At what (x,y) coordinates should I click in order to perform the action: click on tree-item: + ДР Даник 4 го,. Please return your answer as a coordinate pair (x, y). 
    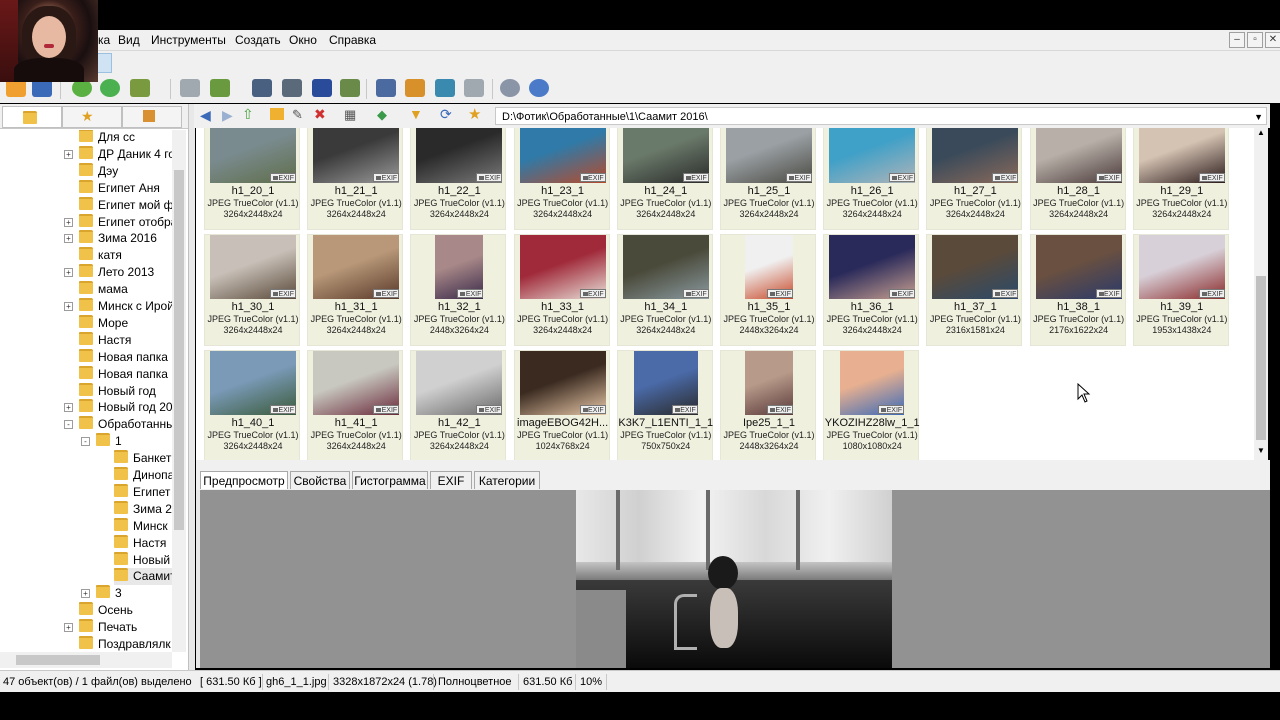
    Looking at the image, I should click on (118, 154).